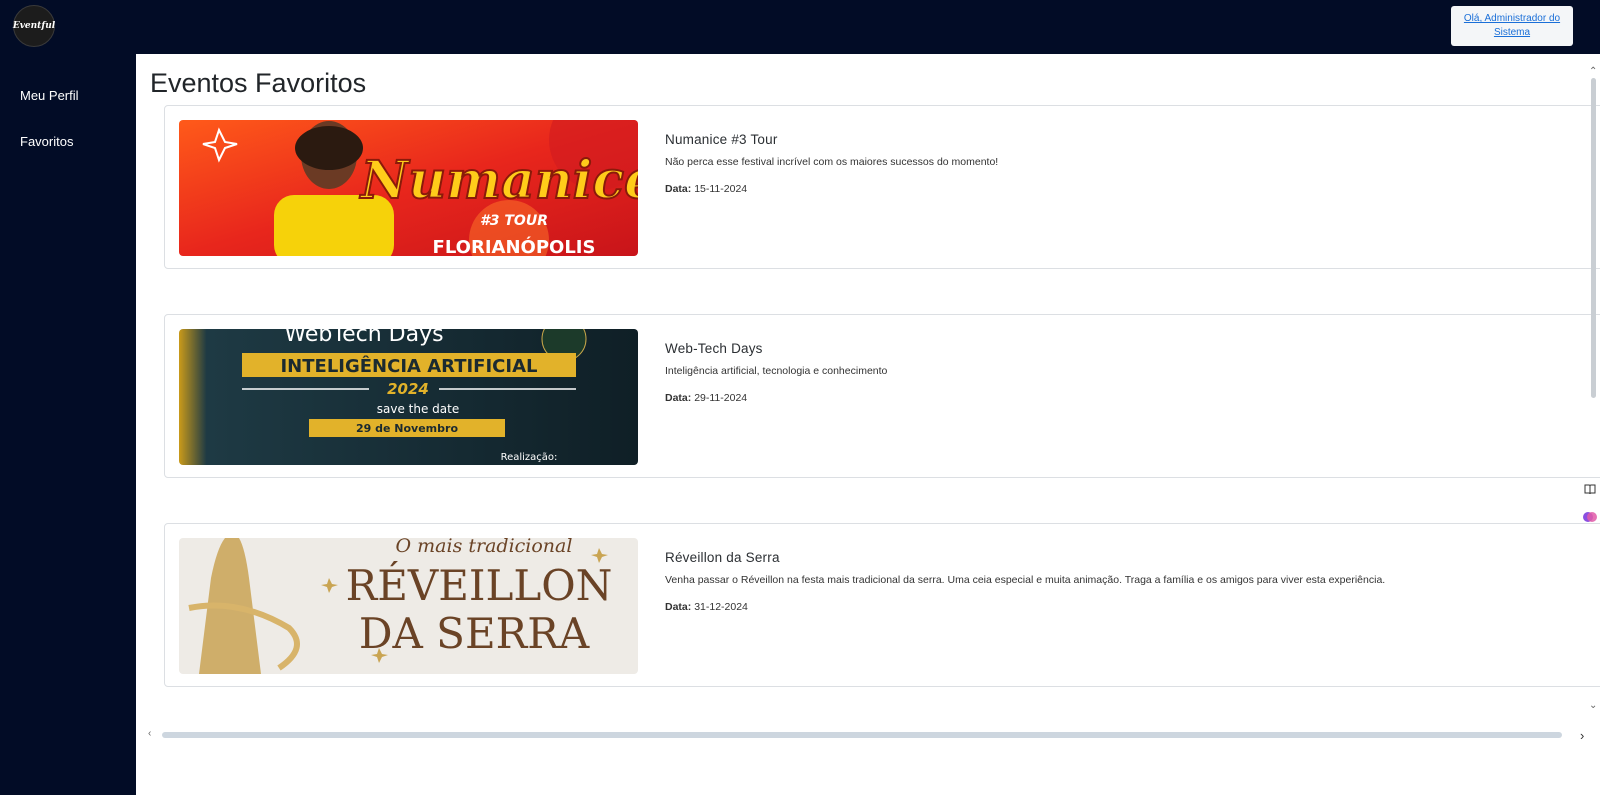 The width and height of the screenshot is (1600, 795). I want to click on image-banner: INTELIGÊNCIA ARTIFICIAL, so click(408, 366).